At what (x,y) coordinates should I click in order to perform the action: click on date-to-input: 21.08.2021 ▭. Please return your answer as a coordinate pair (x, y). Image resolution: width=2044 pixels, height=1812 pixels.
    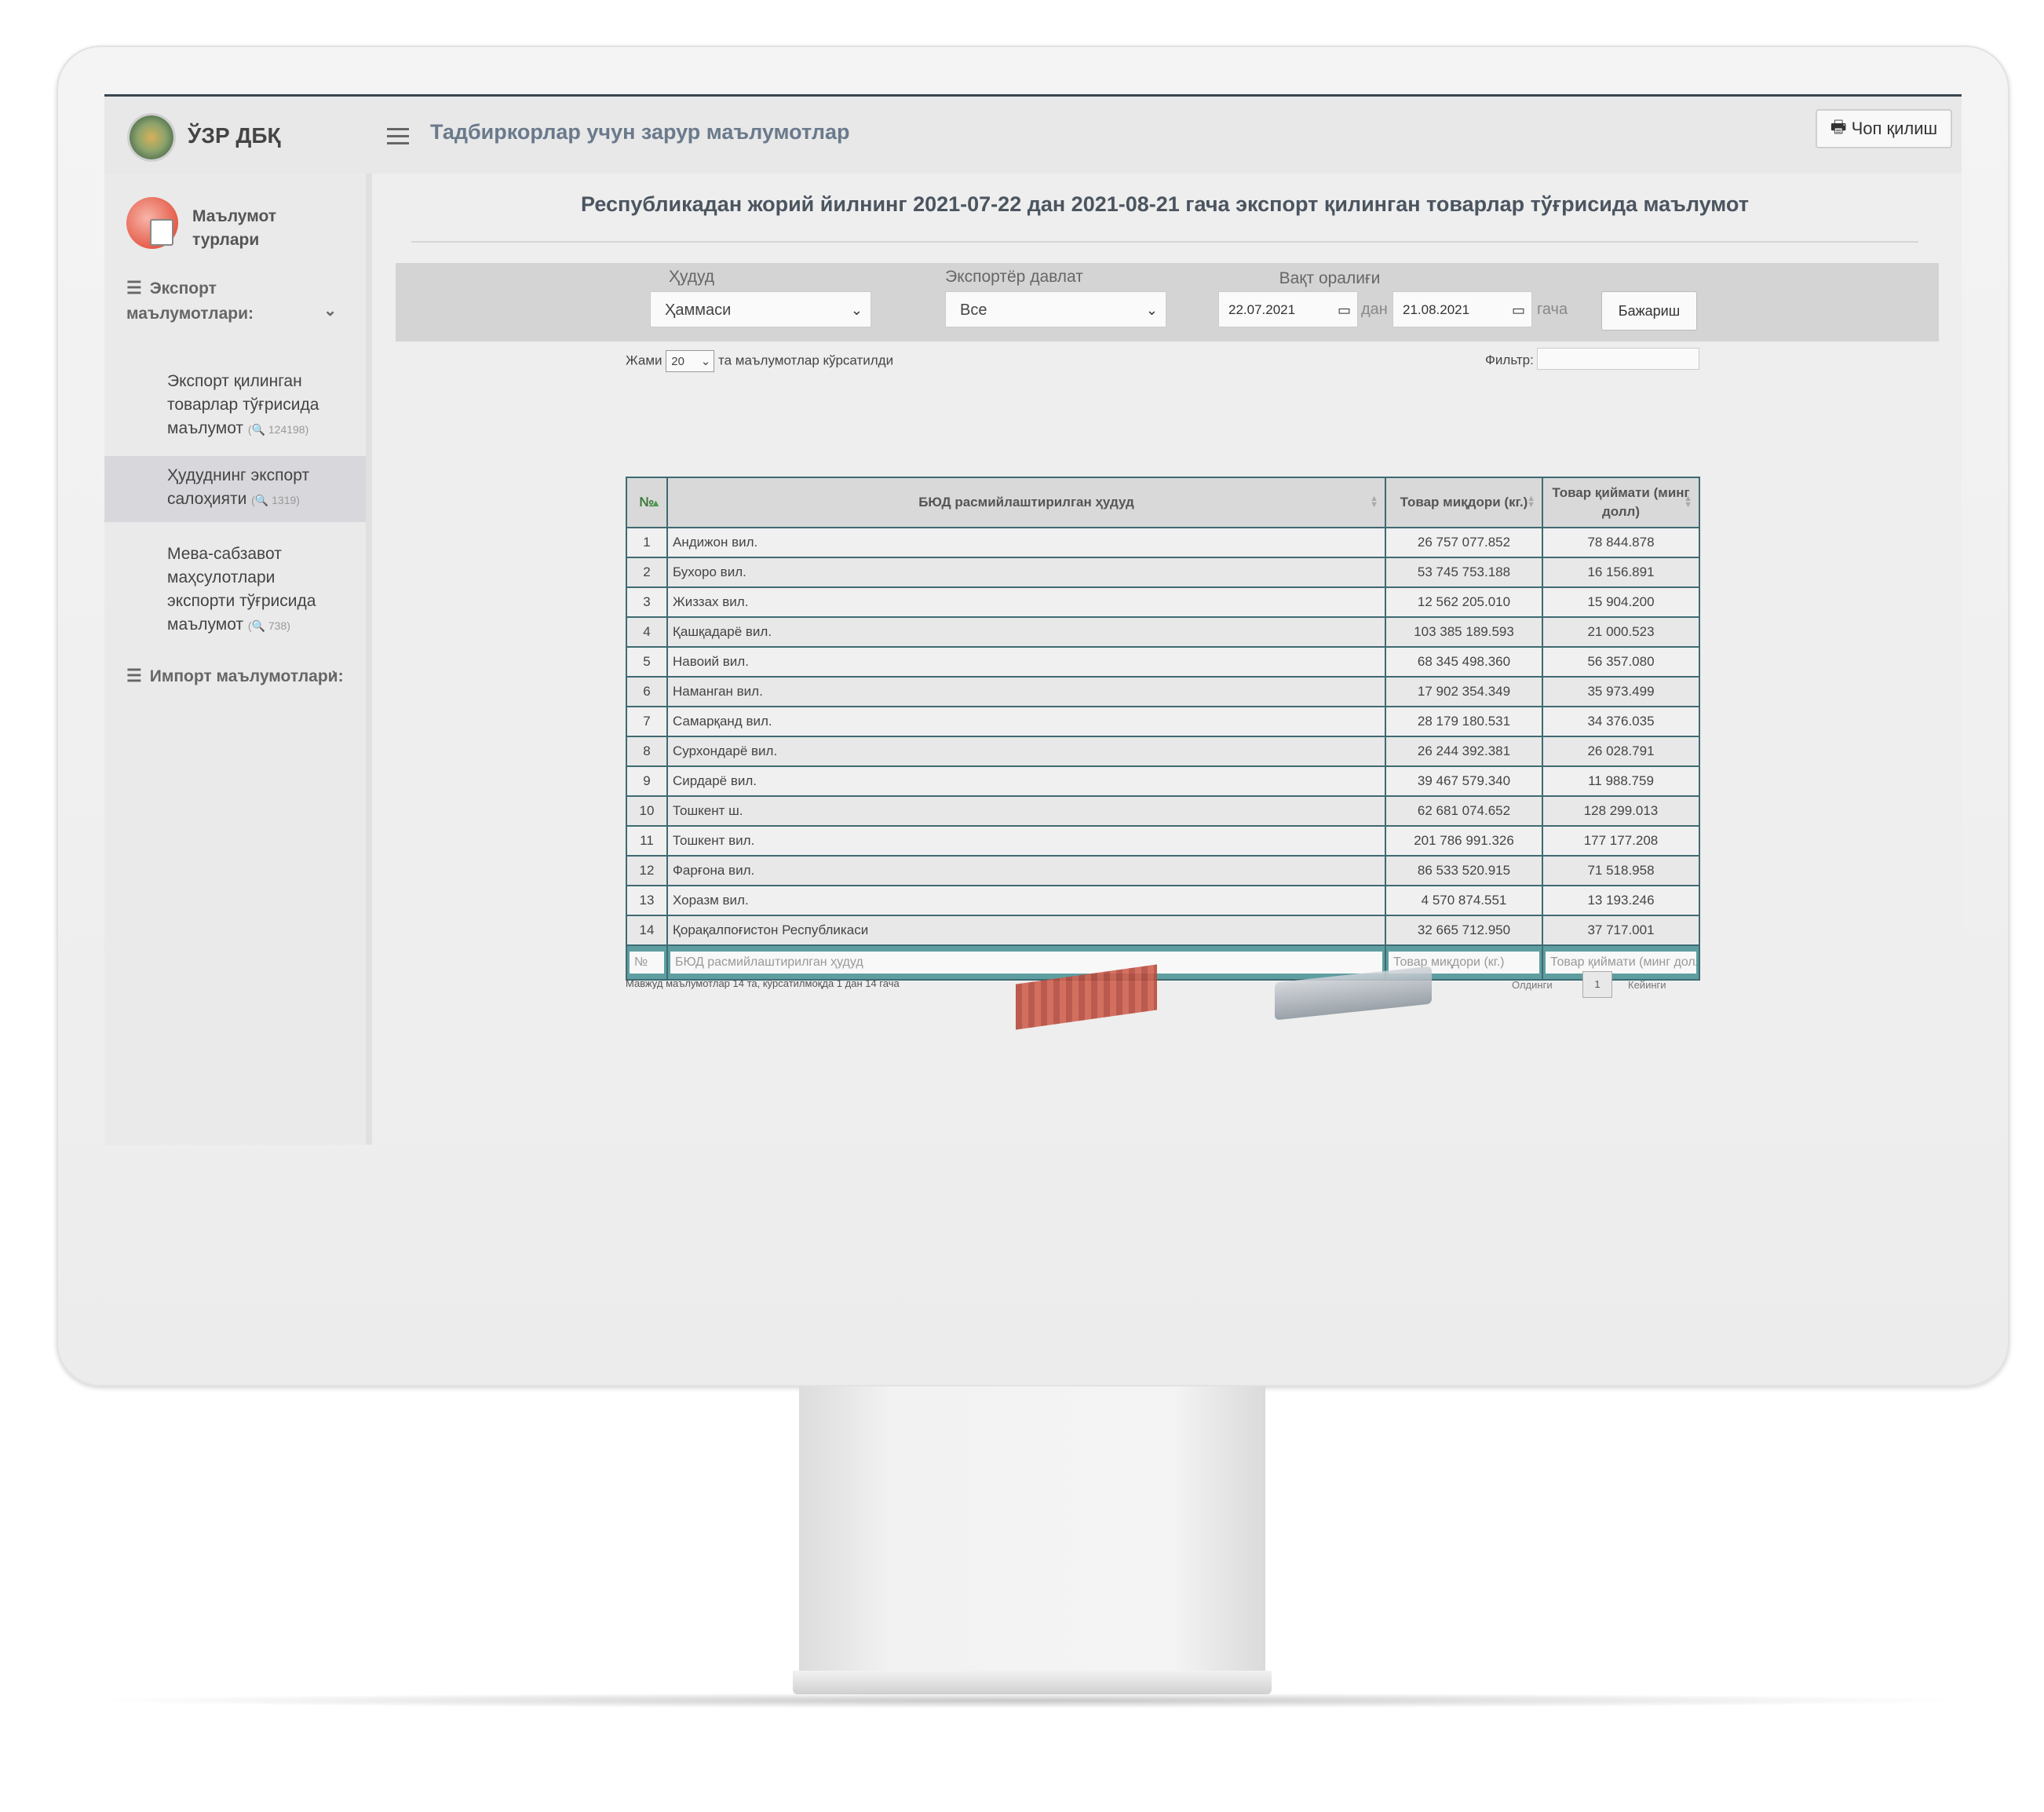
    Looking at the image, I should click on (1462, 309).